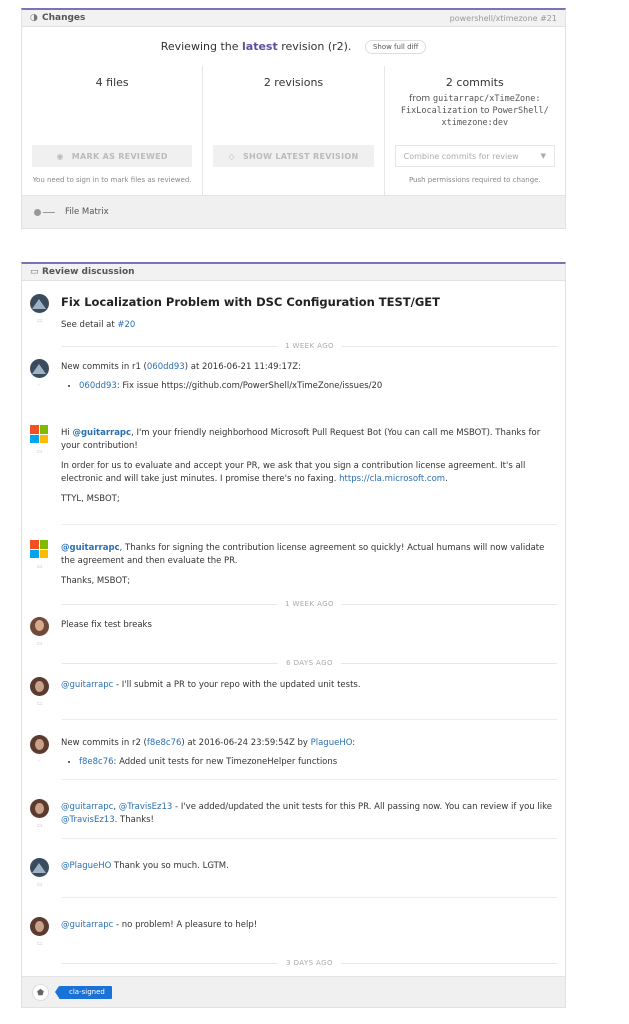  I want to click on file-matrix-toggle-icon, so click(44, 212).